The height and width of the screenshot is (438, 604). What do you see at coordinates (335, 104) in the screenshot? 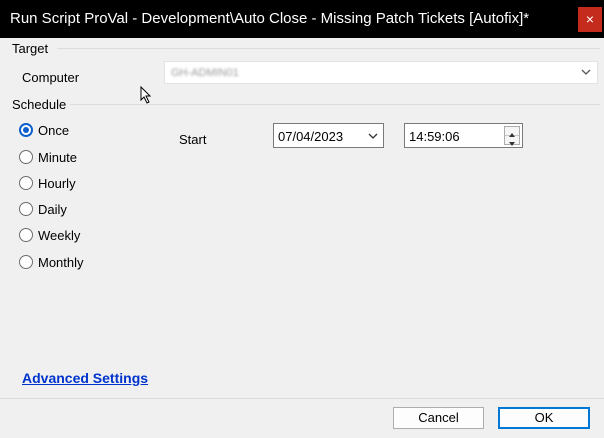
I see `schedule-group-line` at bounding box center [335, 104].